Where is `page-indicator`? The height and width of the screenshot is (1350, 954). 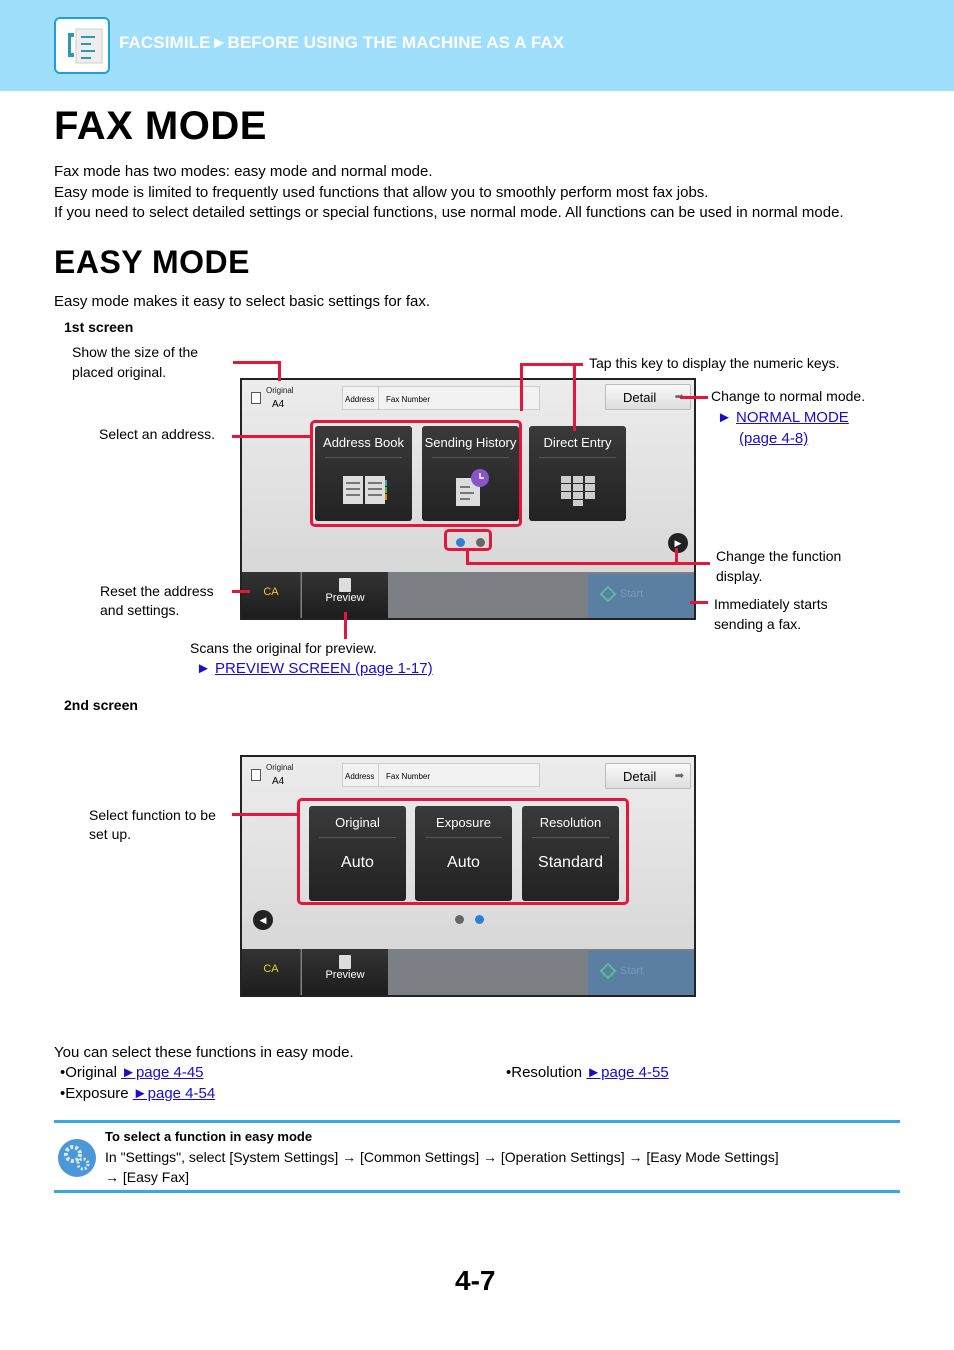 page-indicator is located at coordinates (459, 919).